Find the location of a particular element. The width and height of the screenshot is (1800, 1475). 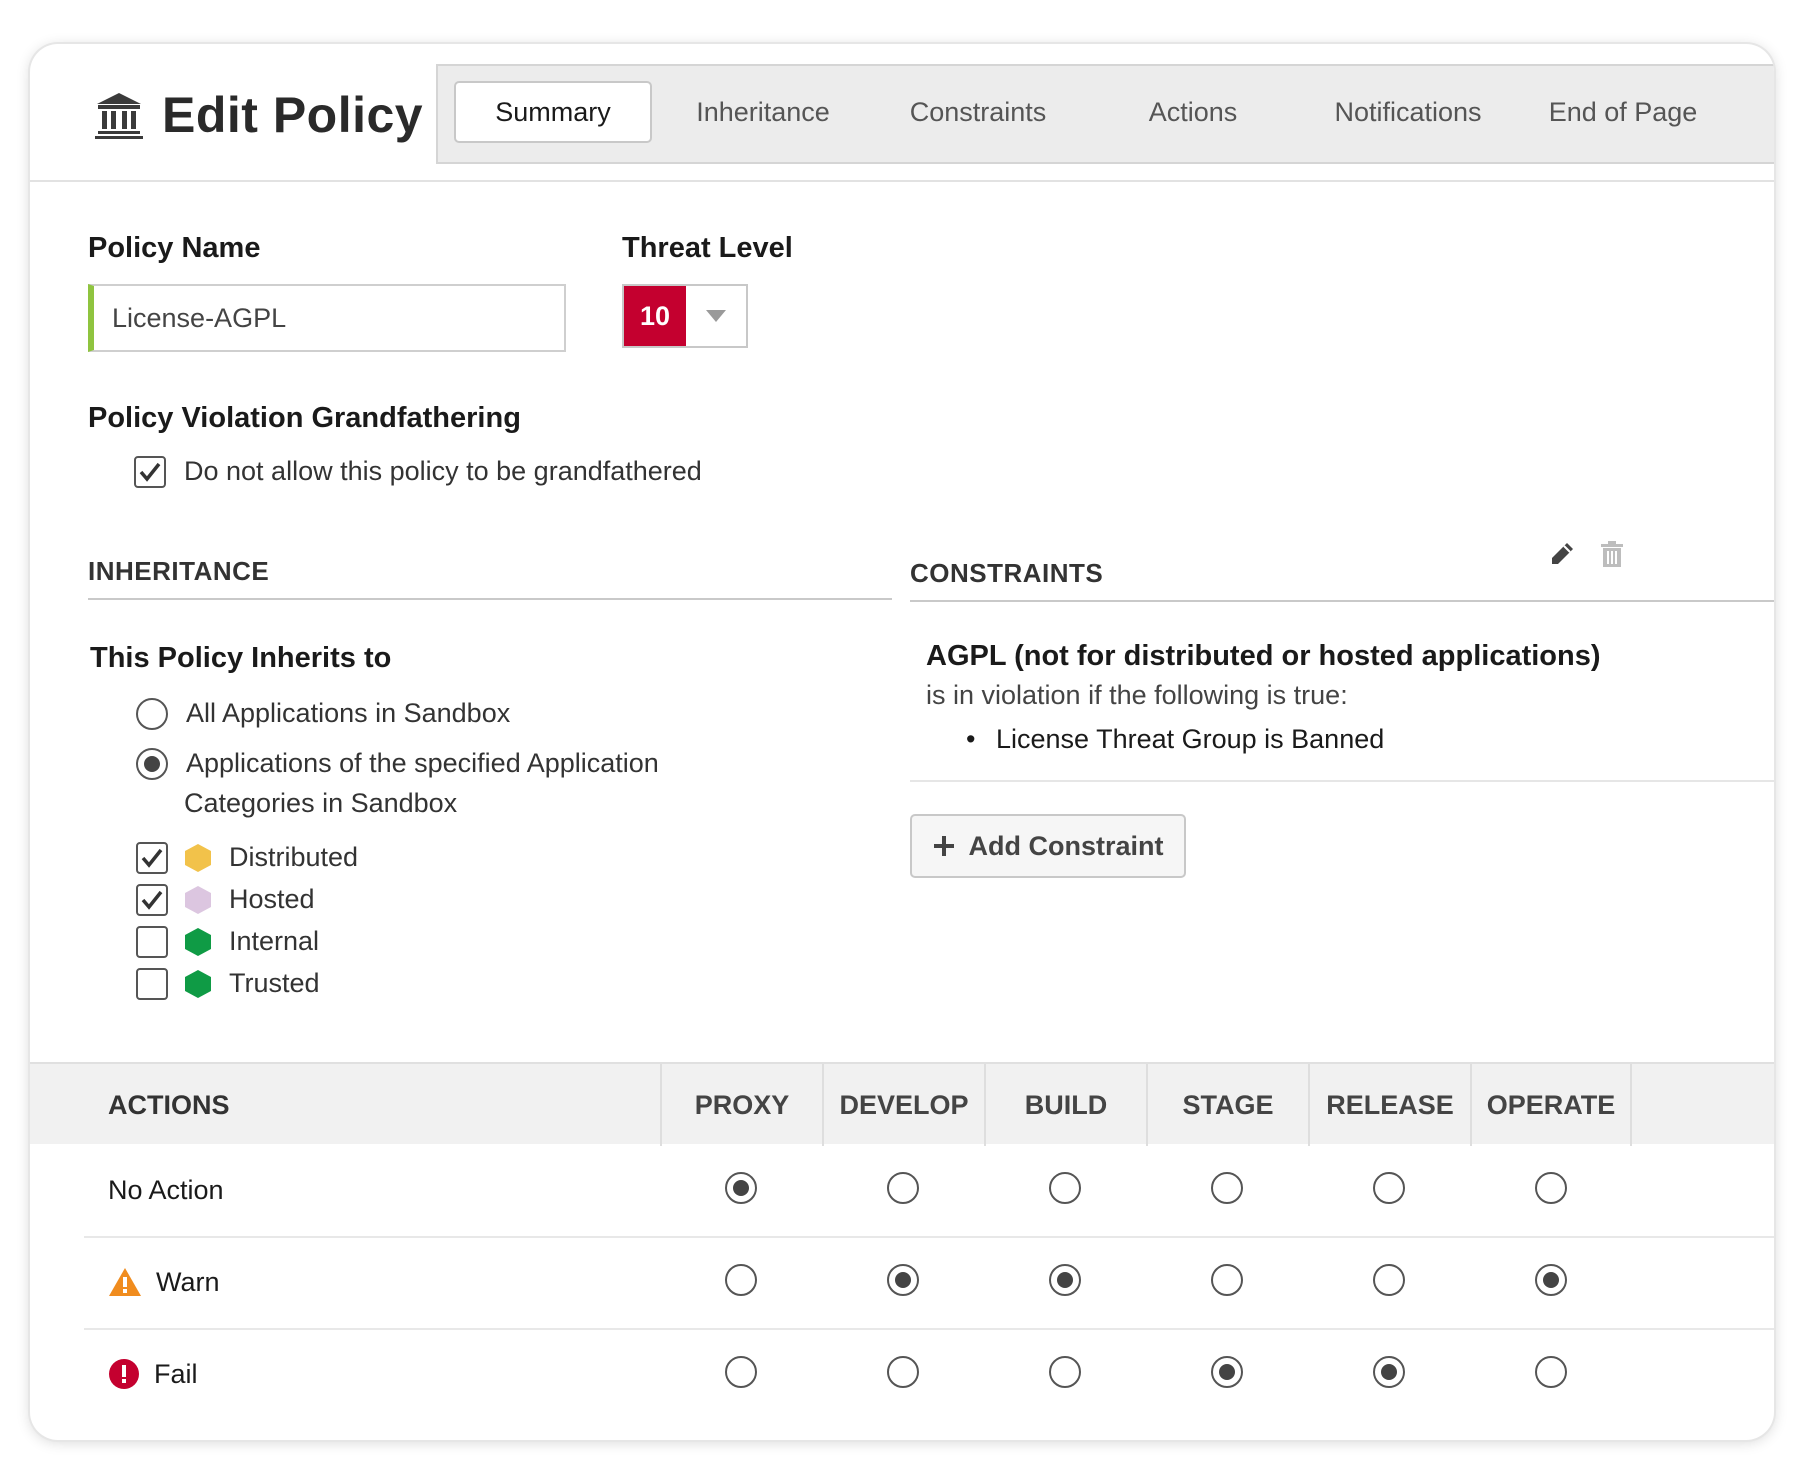

radio-fail-stage is located at coordinates (1227, 1372).